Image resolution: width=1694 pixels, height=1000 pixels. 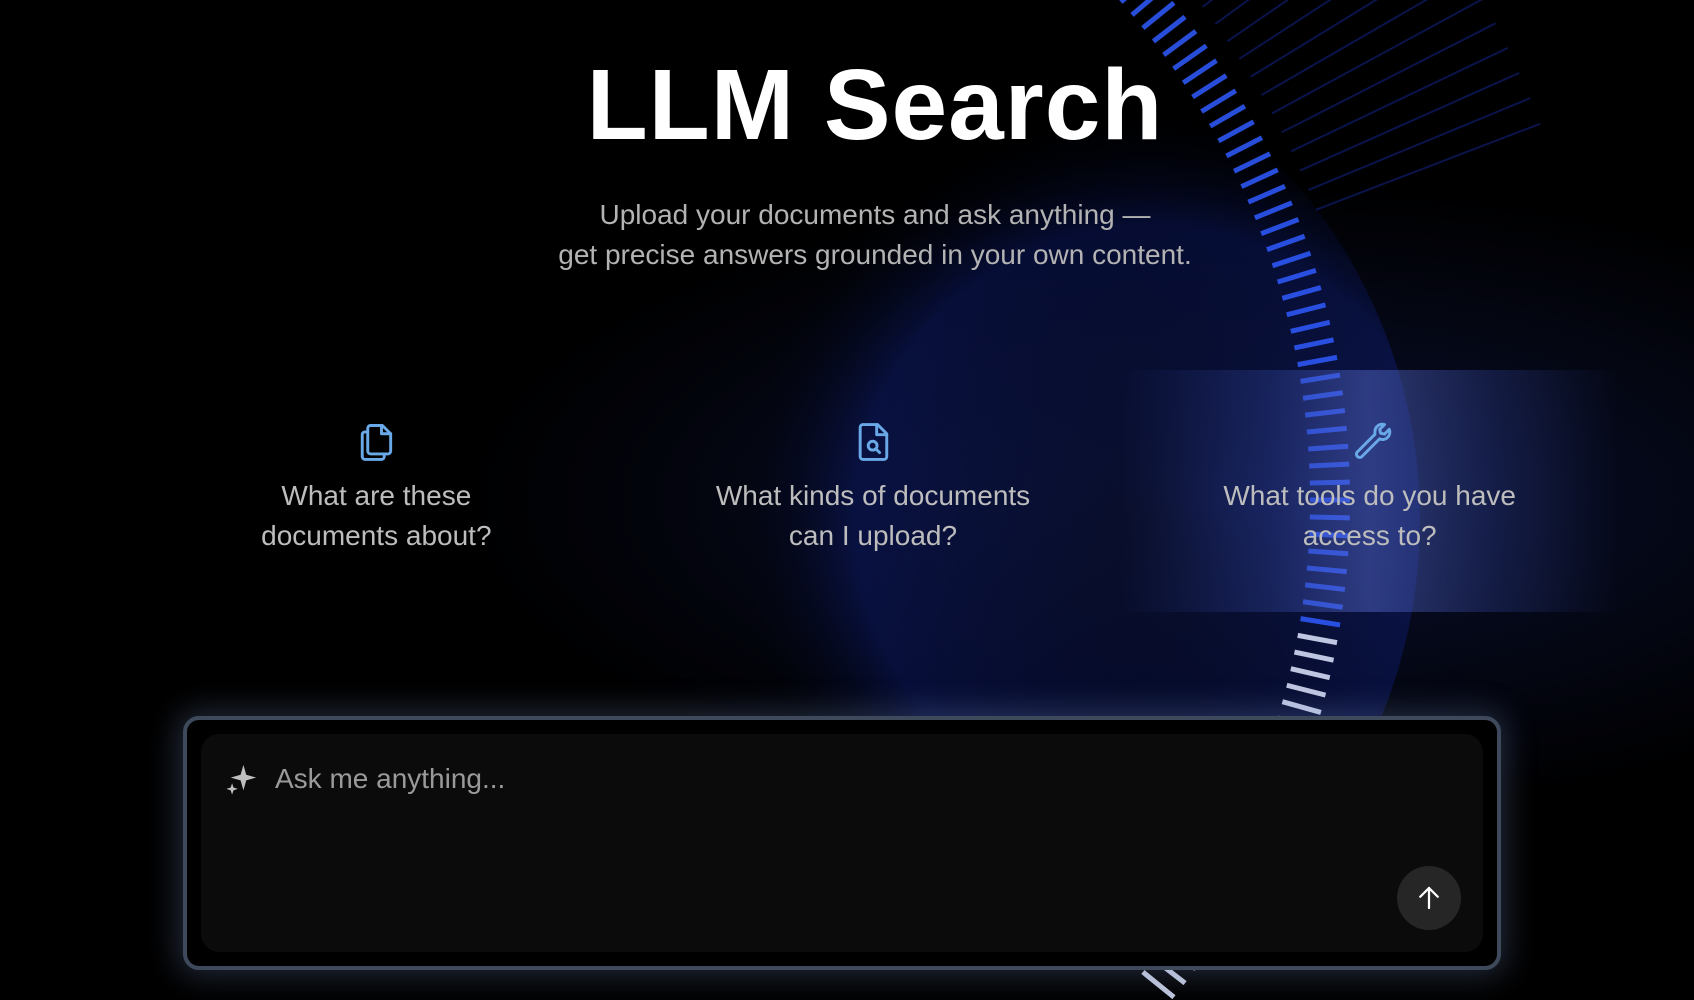 What do you see at coordinates (873, 442) in the screenshot?
I see `file-search-icon` at bounding box center [873, 442].